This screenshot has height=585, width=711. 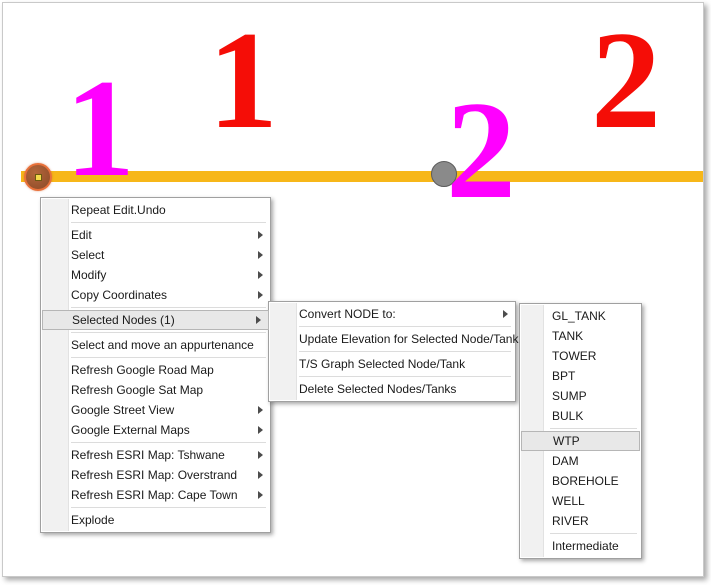 I want to click on menu-item-refresh-google-sat-map: Refresh Google Sat Map, so click(x=155, y=390).